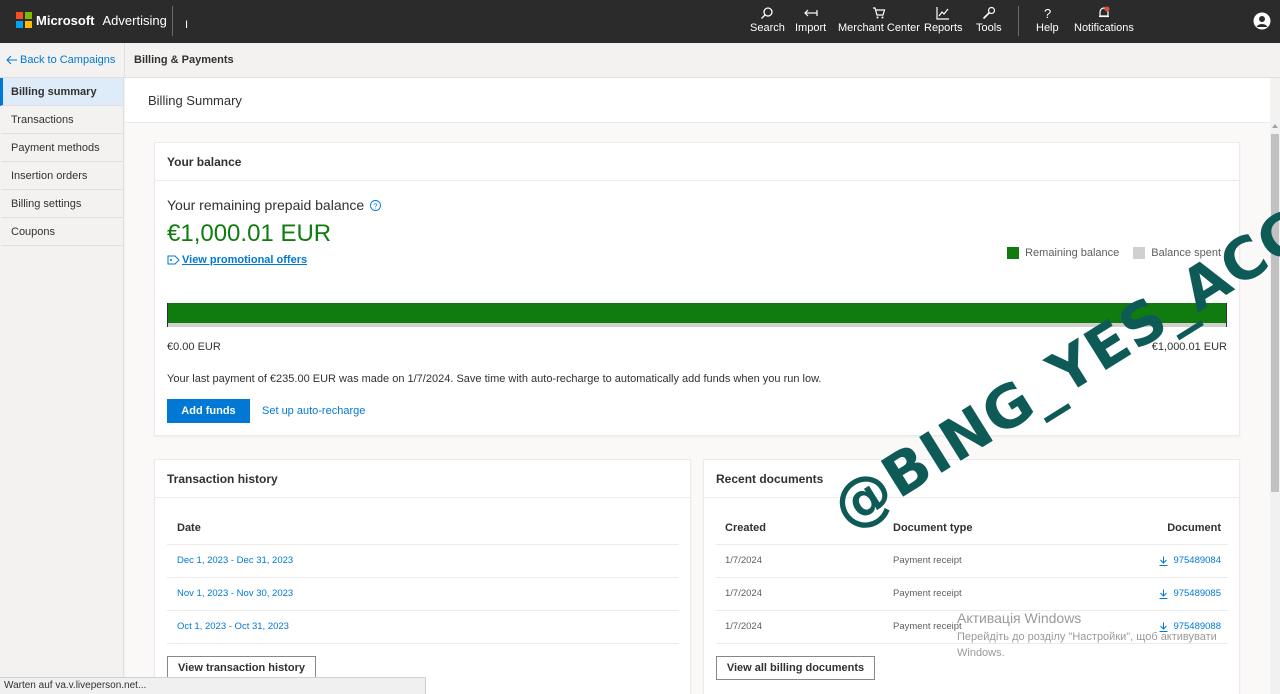  I want to click on page-title: Billing Summary, so click(195, 100).